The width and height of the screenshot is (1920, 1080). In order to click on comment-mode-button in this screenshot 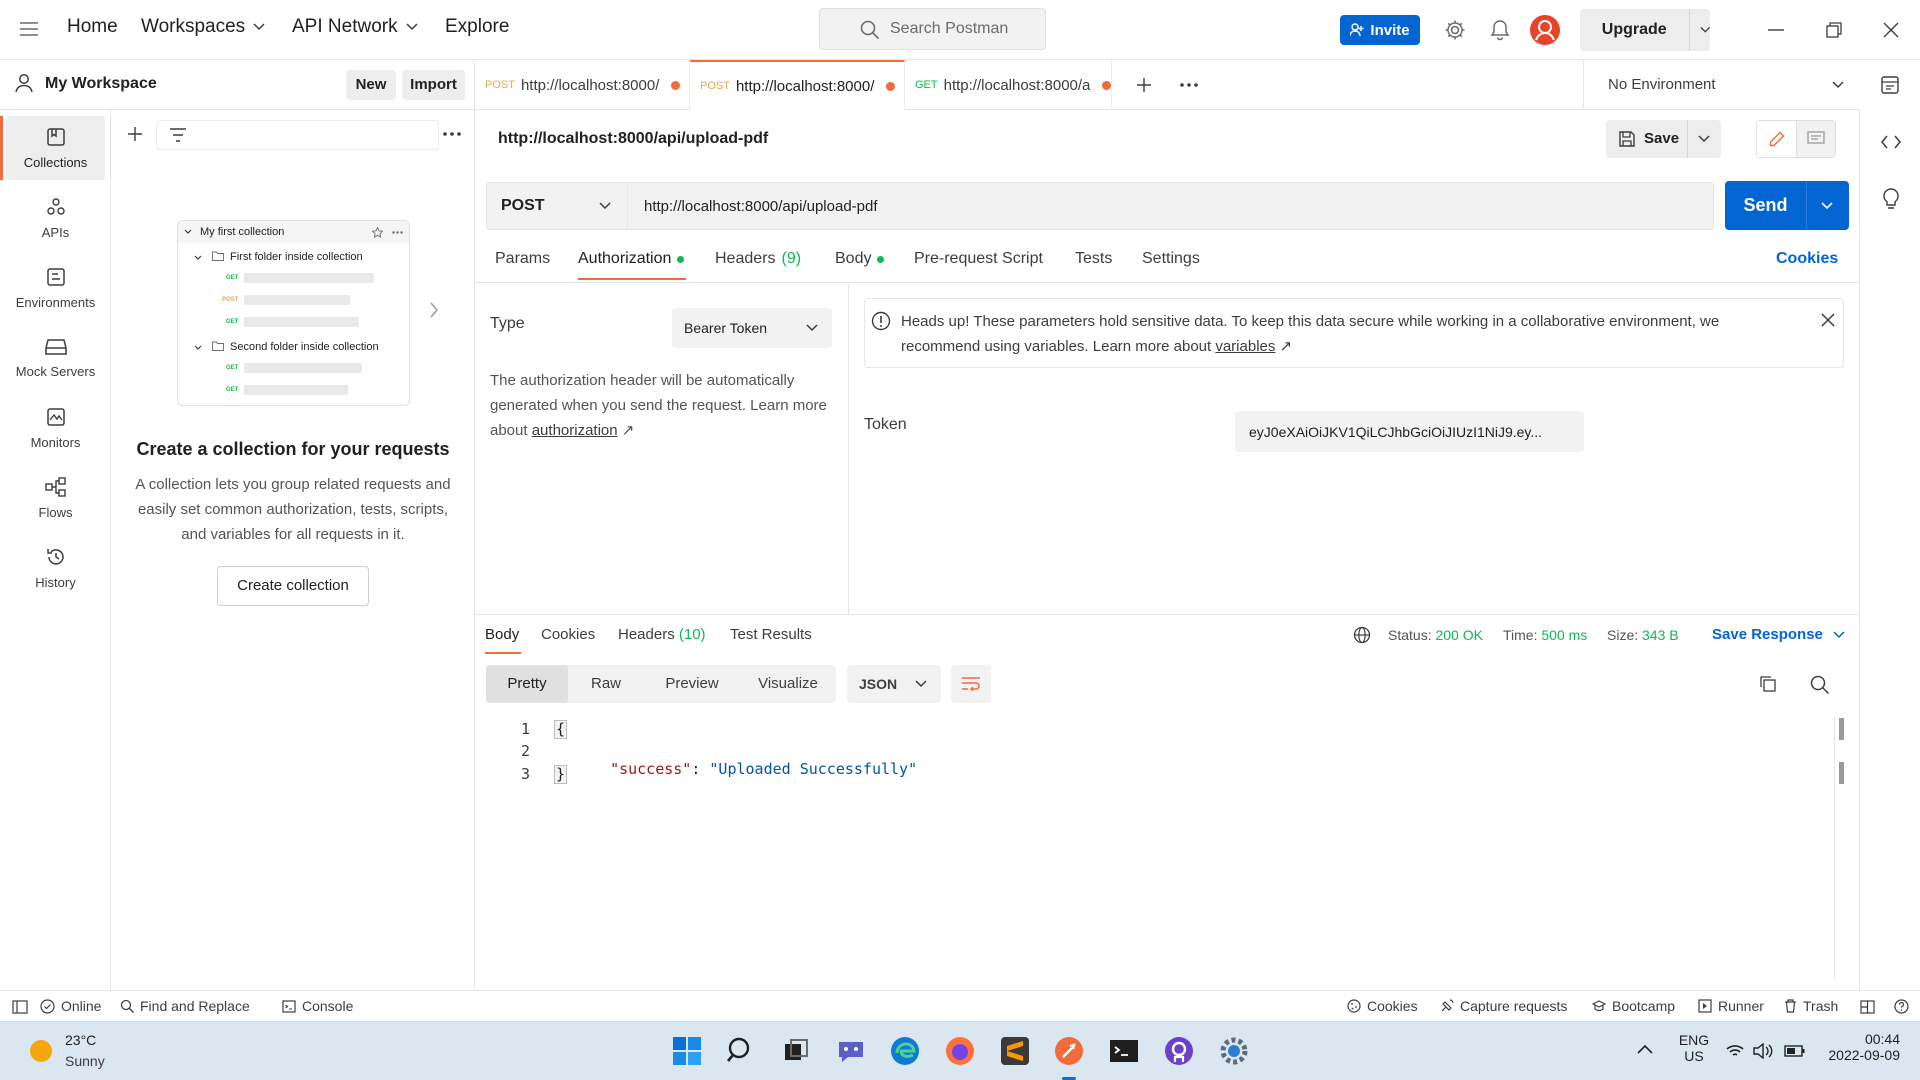, I will do `click(1816, 139)`.